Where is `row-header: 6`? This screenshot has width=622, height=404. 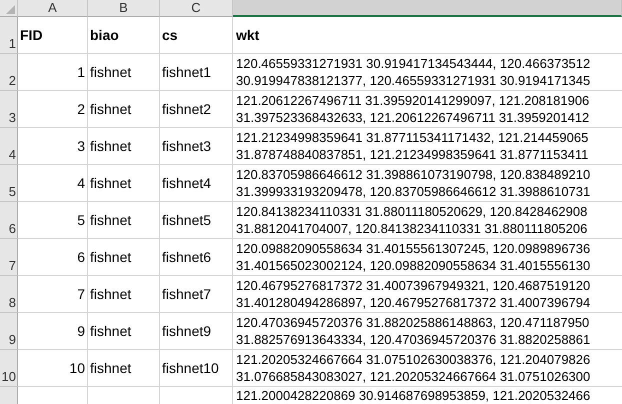
row-header: 6 is located at coordinates (9, 220).